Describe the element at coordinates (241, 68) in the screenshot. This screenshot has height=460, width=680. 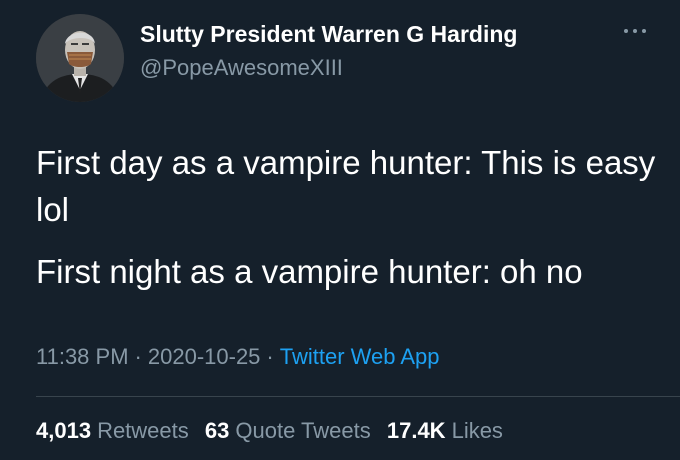
I see `username-handle: @PopeAwesomeXIII` at that location.